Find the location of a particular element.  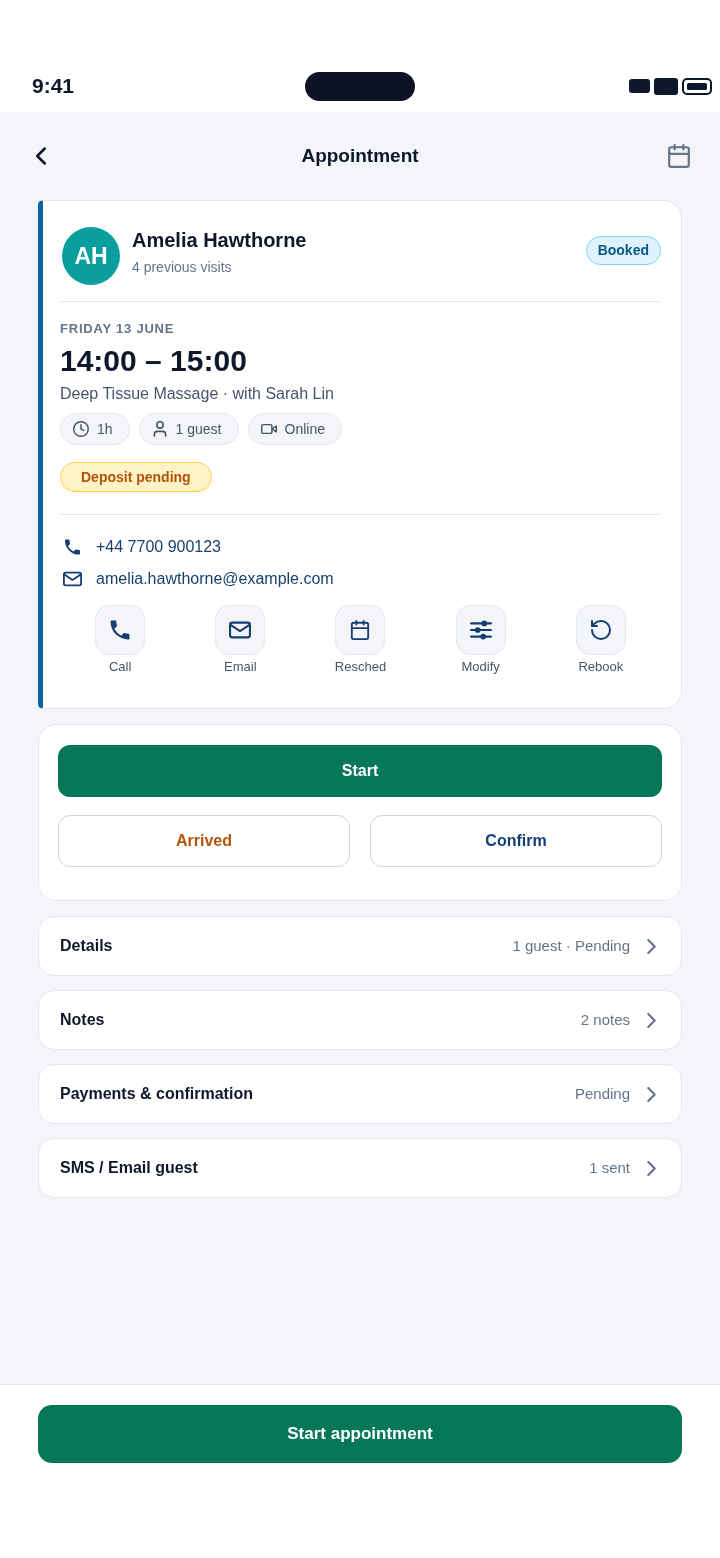

phone-number-link: +44 7700 900123 is located at coordinates (158, 547).